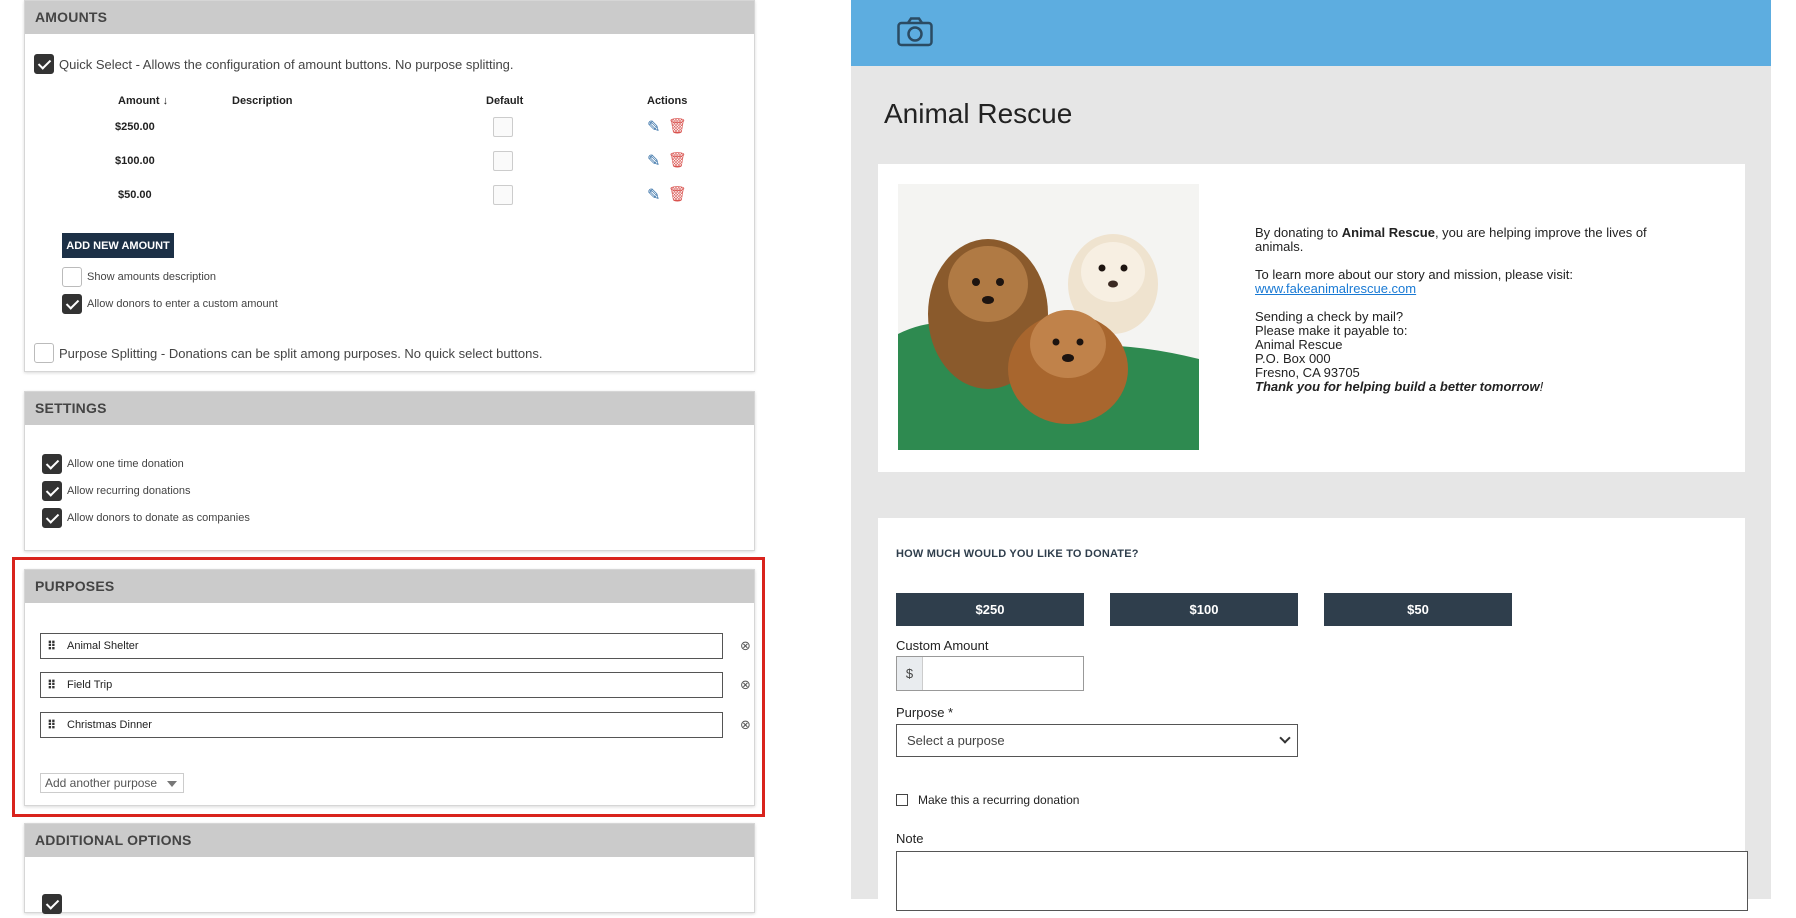 The width and height of the screenshot is (1796, 918). Describe the element at coordinates (182, 304) in the screenshot. I see `allow-custom-label: Allow donors to enter a custom amount` at that location.